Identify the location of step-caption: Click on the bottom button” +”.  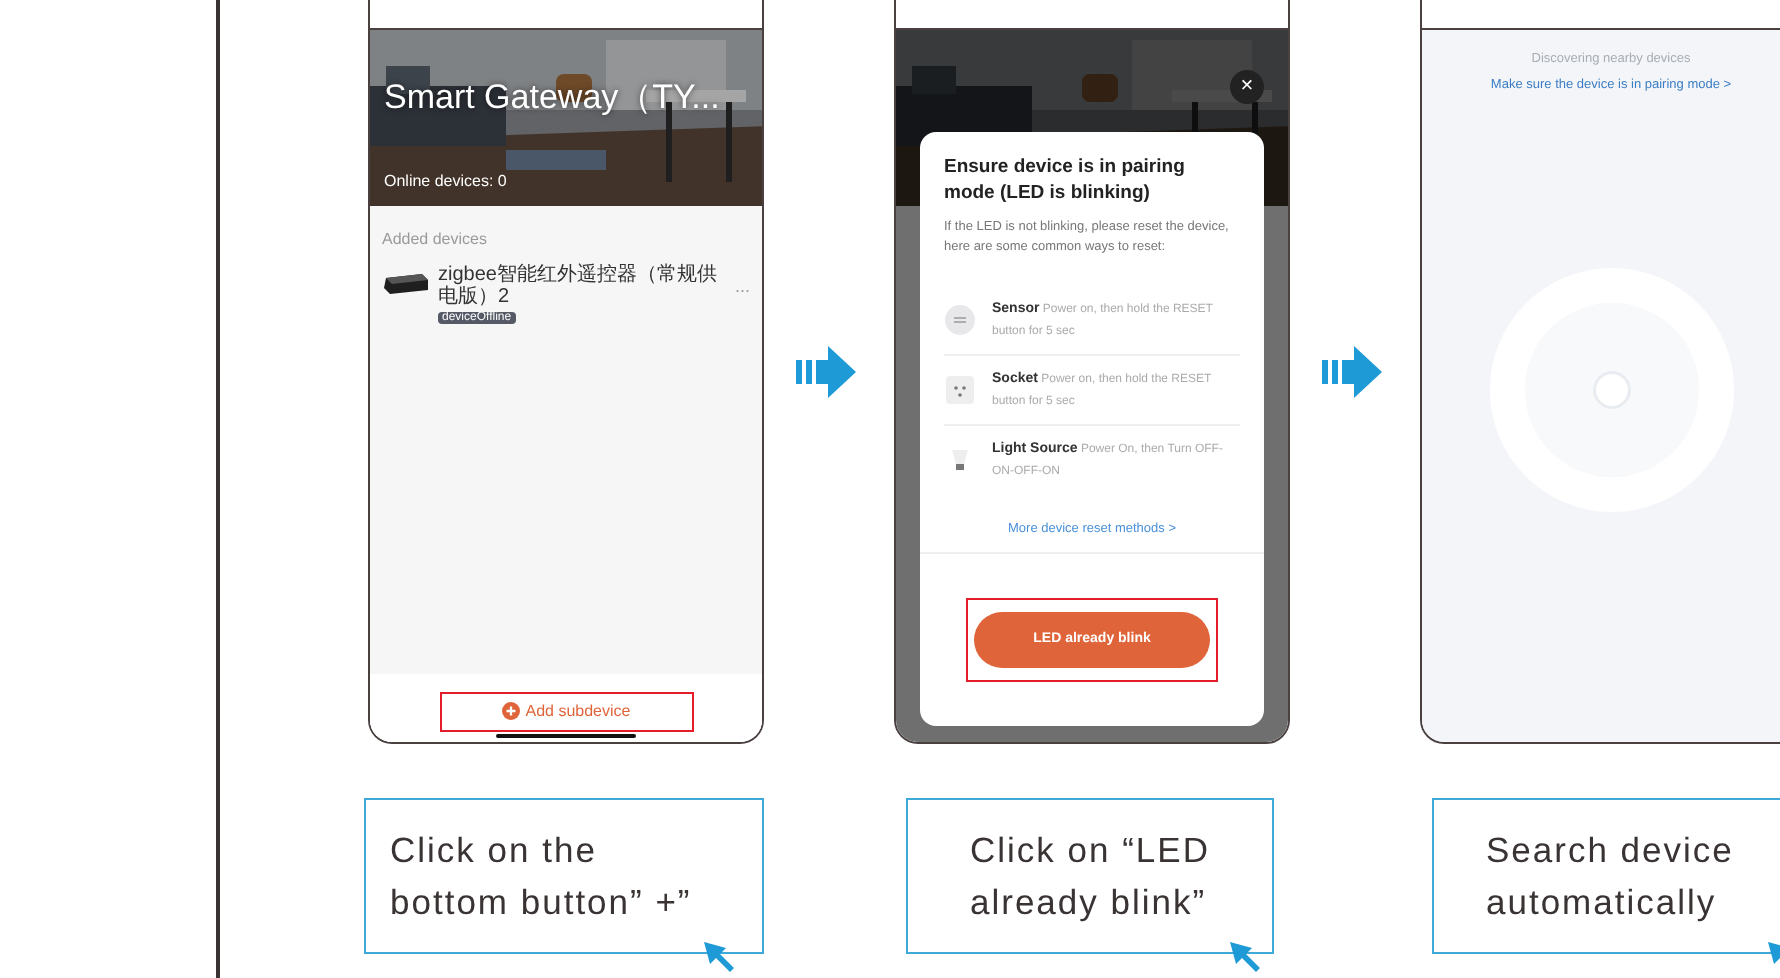
(541, 876).